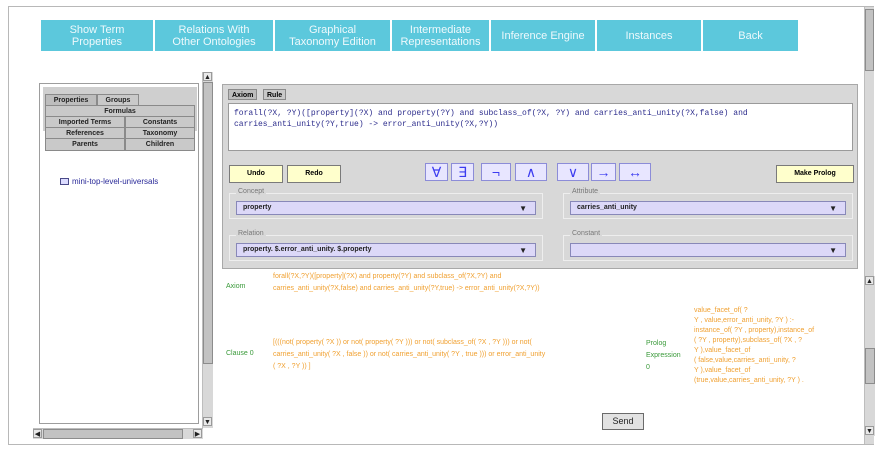 Image resolution: width=884 pixels, height=450 pixels. I want to click on nav-label: Representations, so click(440, 41).